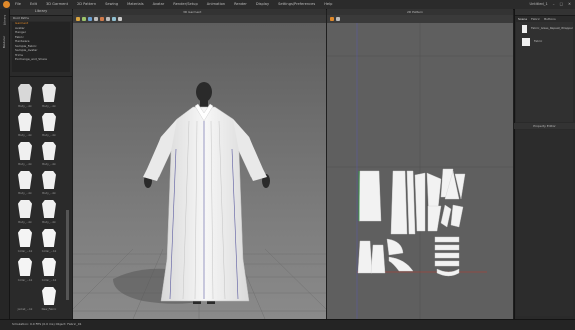 This screenshot has width=575, height=330. I want to click on viewport-3d-toolbar, so click(199, 19).